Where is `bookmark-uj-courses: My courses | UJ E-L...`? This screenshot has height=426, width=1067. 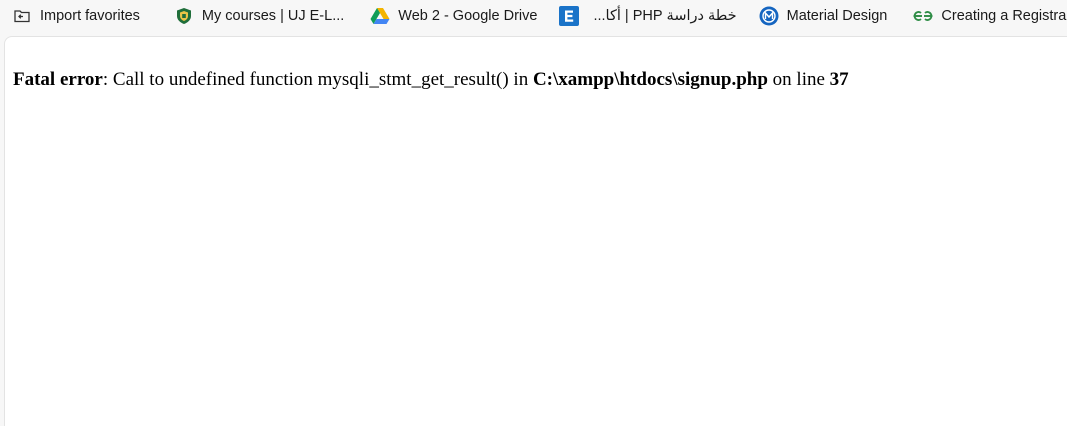
bookmark-uj-courses: My courses | UJ E-L... is located at coordinates (259, 16).